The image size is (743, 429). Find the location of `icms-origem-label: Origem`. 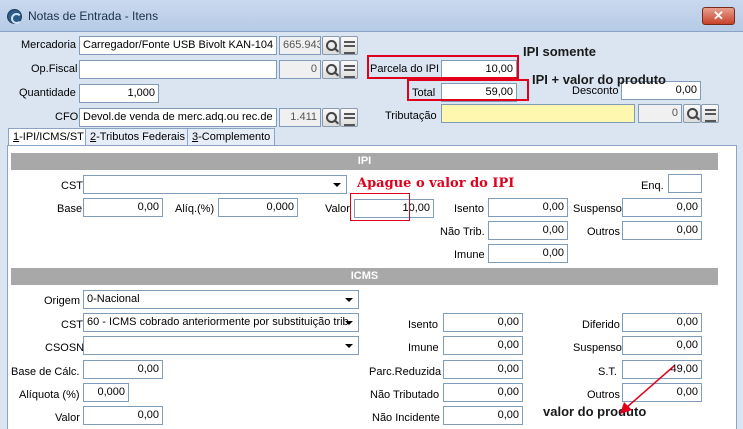

icms-origem-label: Origem is located at coordinates (62, 301).